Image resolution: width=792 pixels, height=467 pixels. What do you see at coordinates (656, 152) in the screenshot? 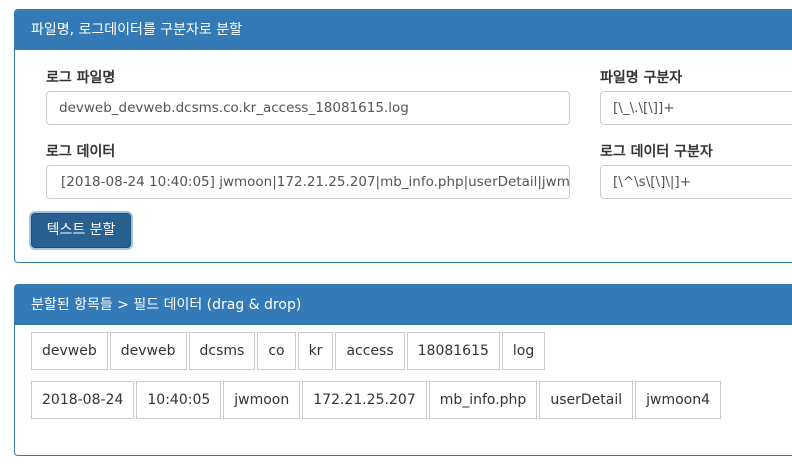
I see `log-data-delimiter-label: 로그 데이터 구분자` at bounding box center [656, 152].